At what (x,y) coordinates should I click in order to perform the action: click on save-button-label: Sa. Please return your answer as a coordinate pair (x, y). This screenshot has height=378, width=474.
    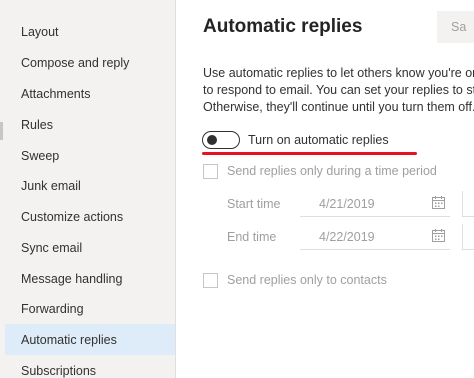
    Looking at the image, I should click on (459, 27).